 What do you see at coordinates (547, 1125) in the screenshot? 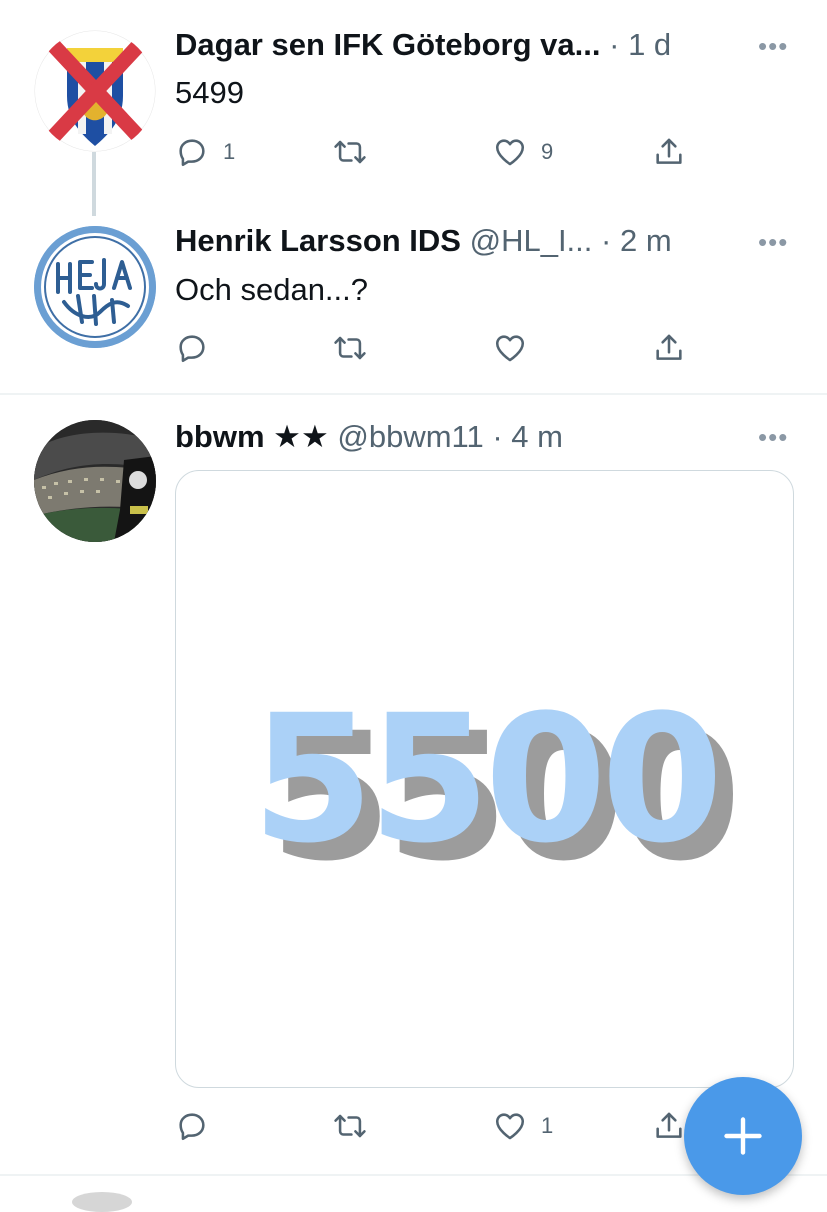
I see `like-count: 1` at bounding box center [547, 1125].